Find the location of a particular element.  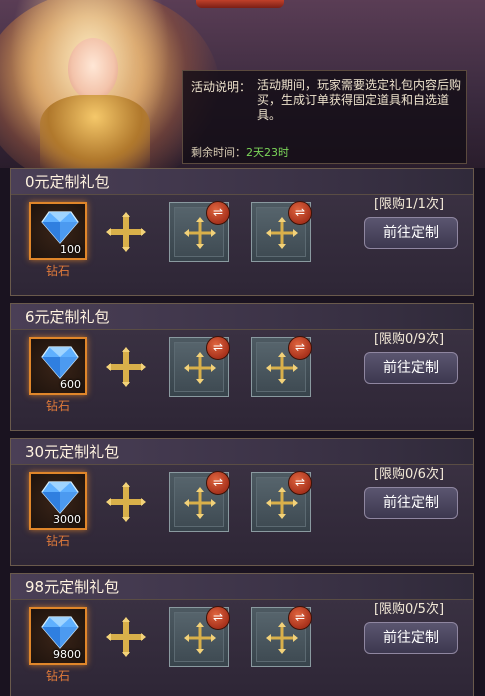

diamond-count: 600 is located at coordinates (70, 384).